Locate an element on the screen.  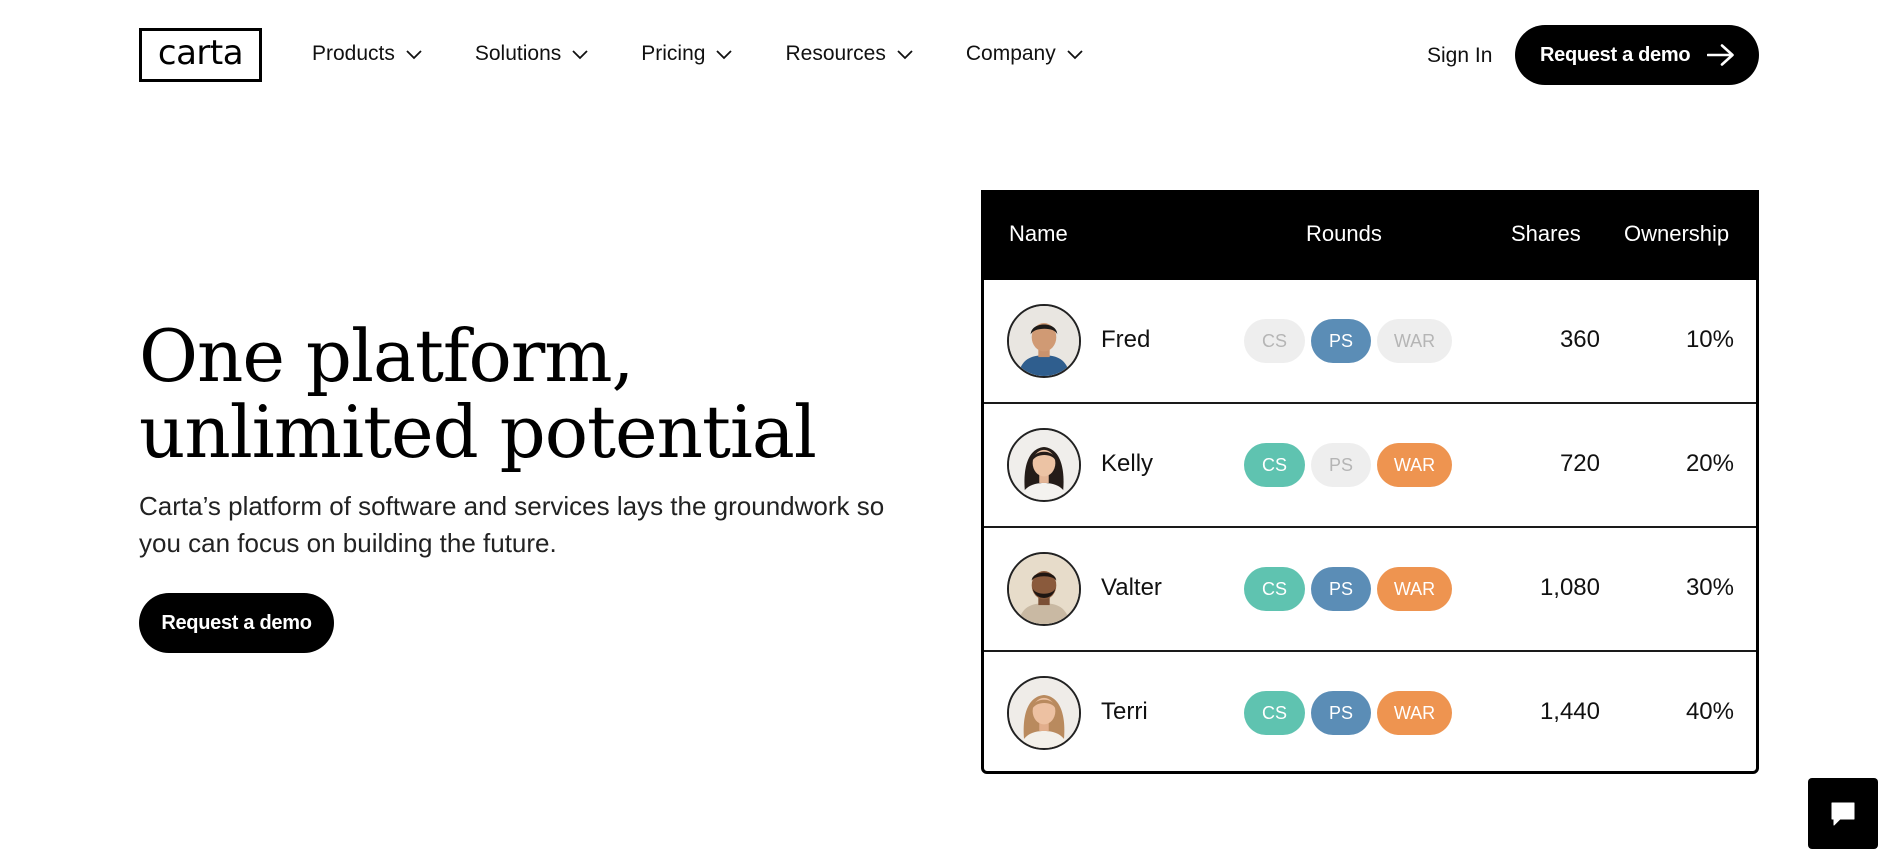
table-row: Terri CS PS WAR 1,440 40% is located at coordinates (1370, 711).